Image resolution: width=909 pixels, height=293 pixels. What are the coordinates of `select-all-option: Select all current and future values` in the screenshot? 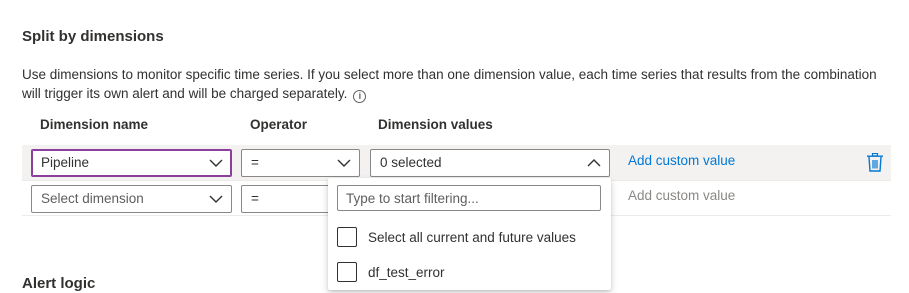 It's located at (456, 237).